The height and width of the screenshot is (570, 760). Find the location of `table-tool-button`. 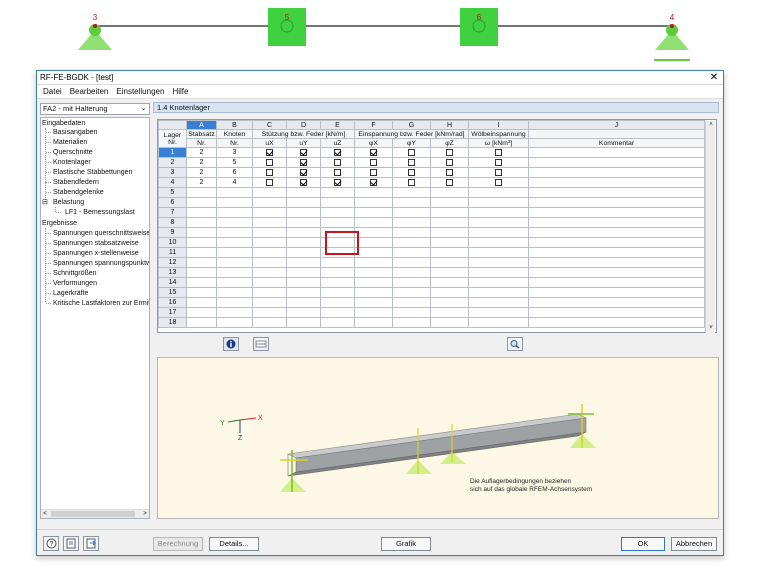

table-tool-button is located at coordinates (261, 344).